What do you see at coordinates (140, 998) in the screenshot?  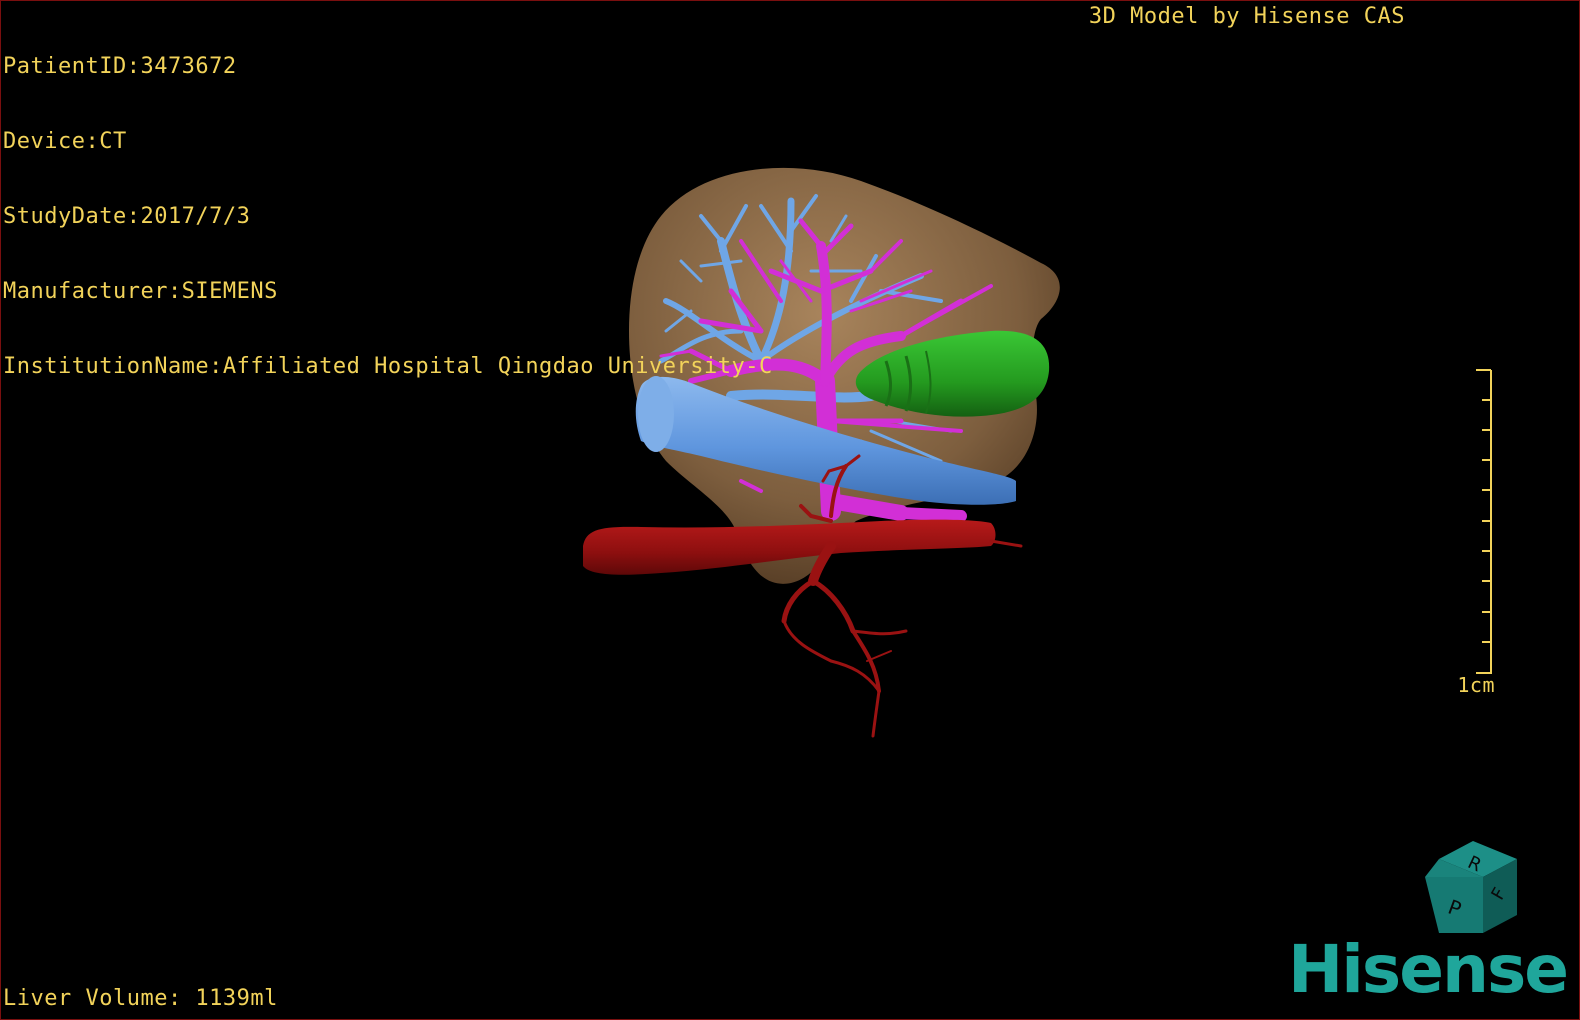 I see `liver-volume-label: Liver Volume: 1139ml` at bounding box center [140, 998].